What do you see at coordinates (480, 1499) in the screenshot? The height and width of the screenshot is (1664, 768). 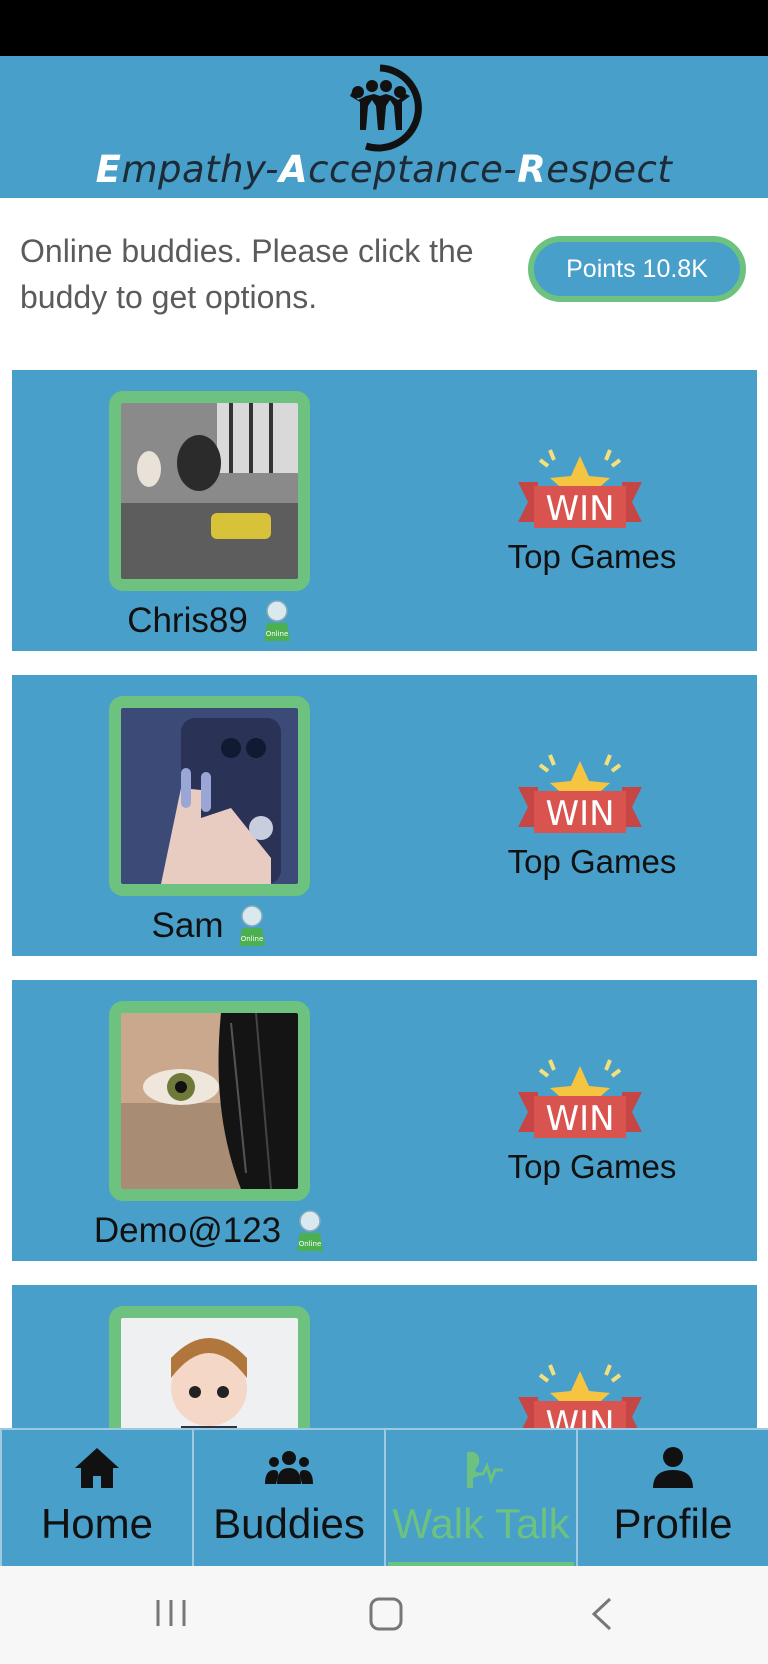 I see `nav-walk-talk: Walk Talk` at bounding box center [480, 1499].